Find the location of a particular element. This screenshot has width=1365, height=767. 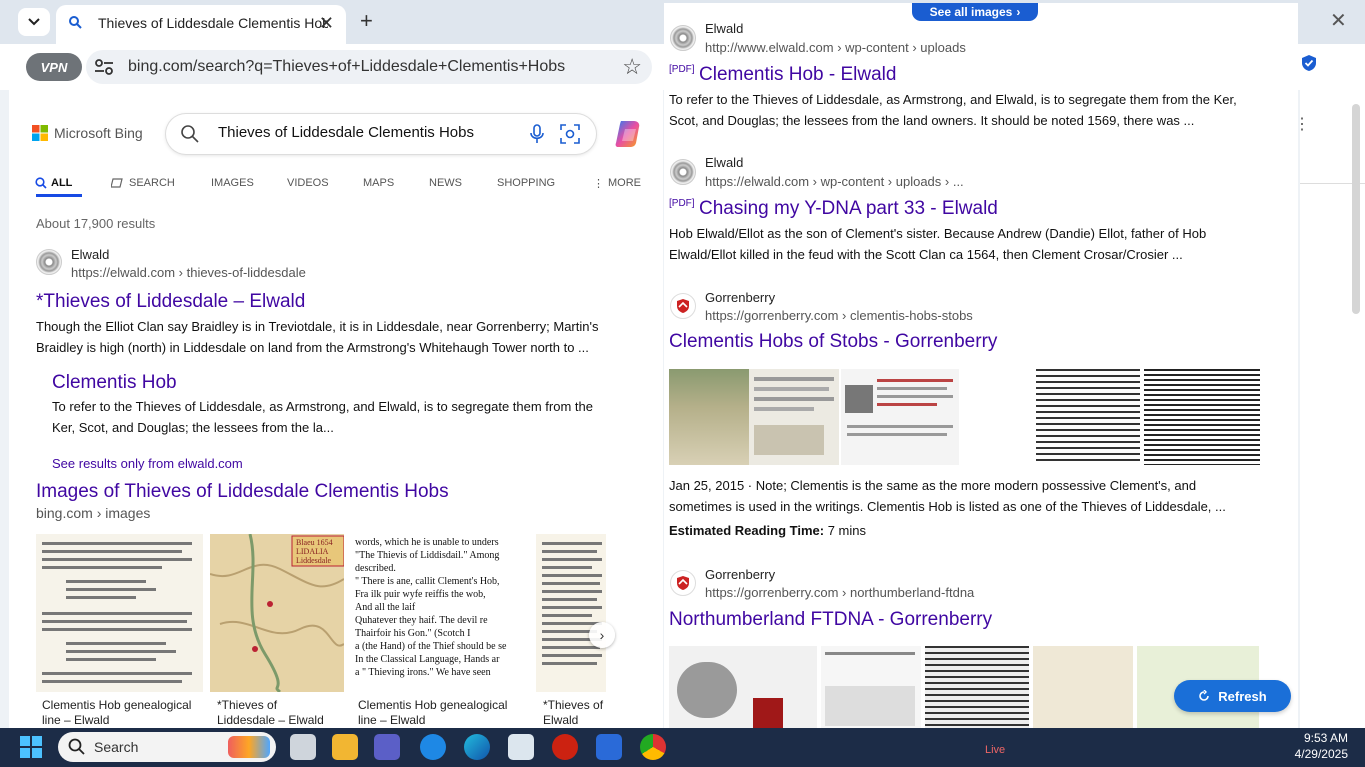

microsoft-logo-icon is located at coordinates (40, 133).